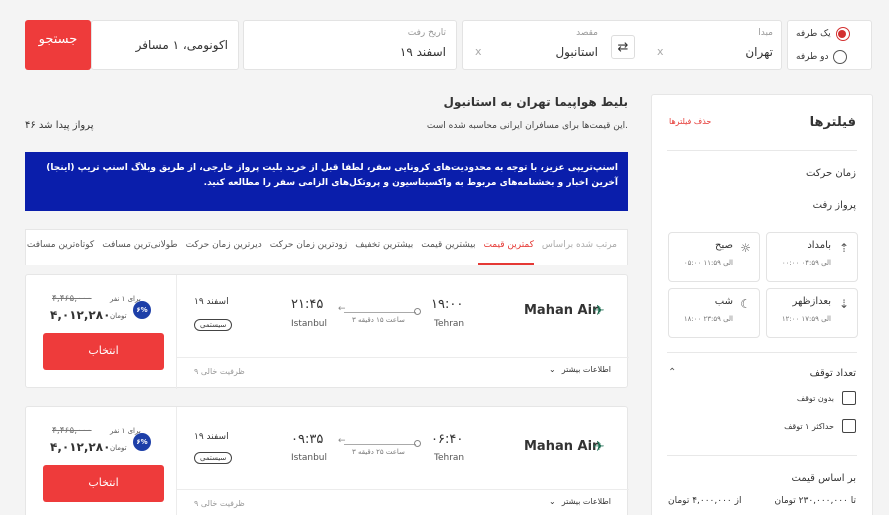 The height and width of the screenshot is (515, 889). What do you see at coordinates (806, 319) in the screenshot?
I see `slot-range: ۱۲:۰۰ الی ۱۷:۵۹` at bounding box center [806, 319].